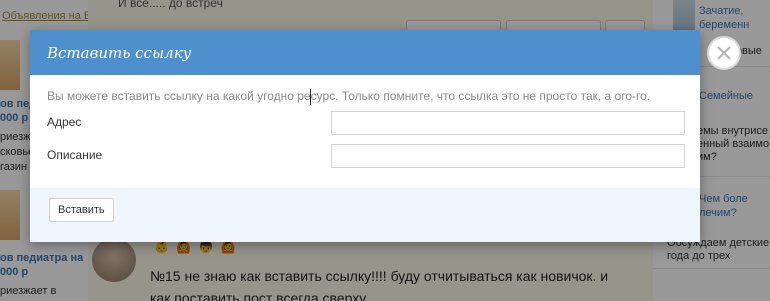 The width and height of the screenshot is (770, 301). I want to click on close-icon, so click(724, 53).